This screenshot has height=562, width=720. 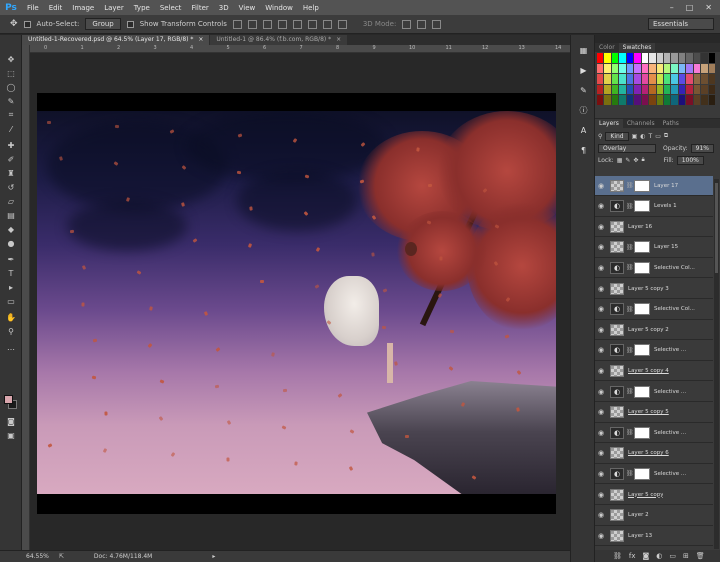 What do you see at coordinates (11, 301) in the screenshot?
I see `shape-tool-icon: ▭` at bounding box center [11, 301].